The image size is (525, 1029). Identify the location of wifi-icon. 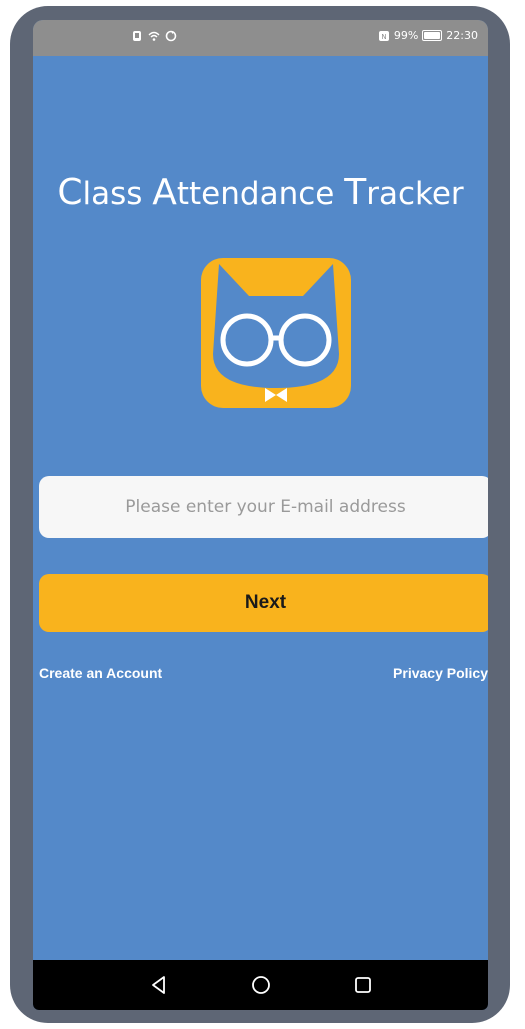
(154, 36).